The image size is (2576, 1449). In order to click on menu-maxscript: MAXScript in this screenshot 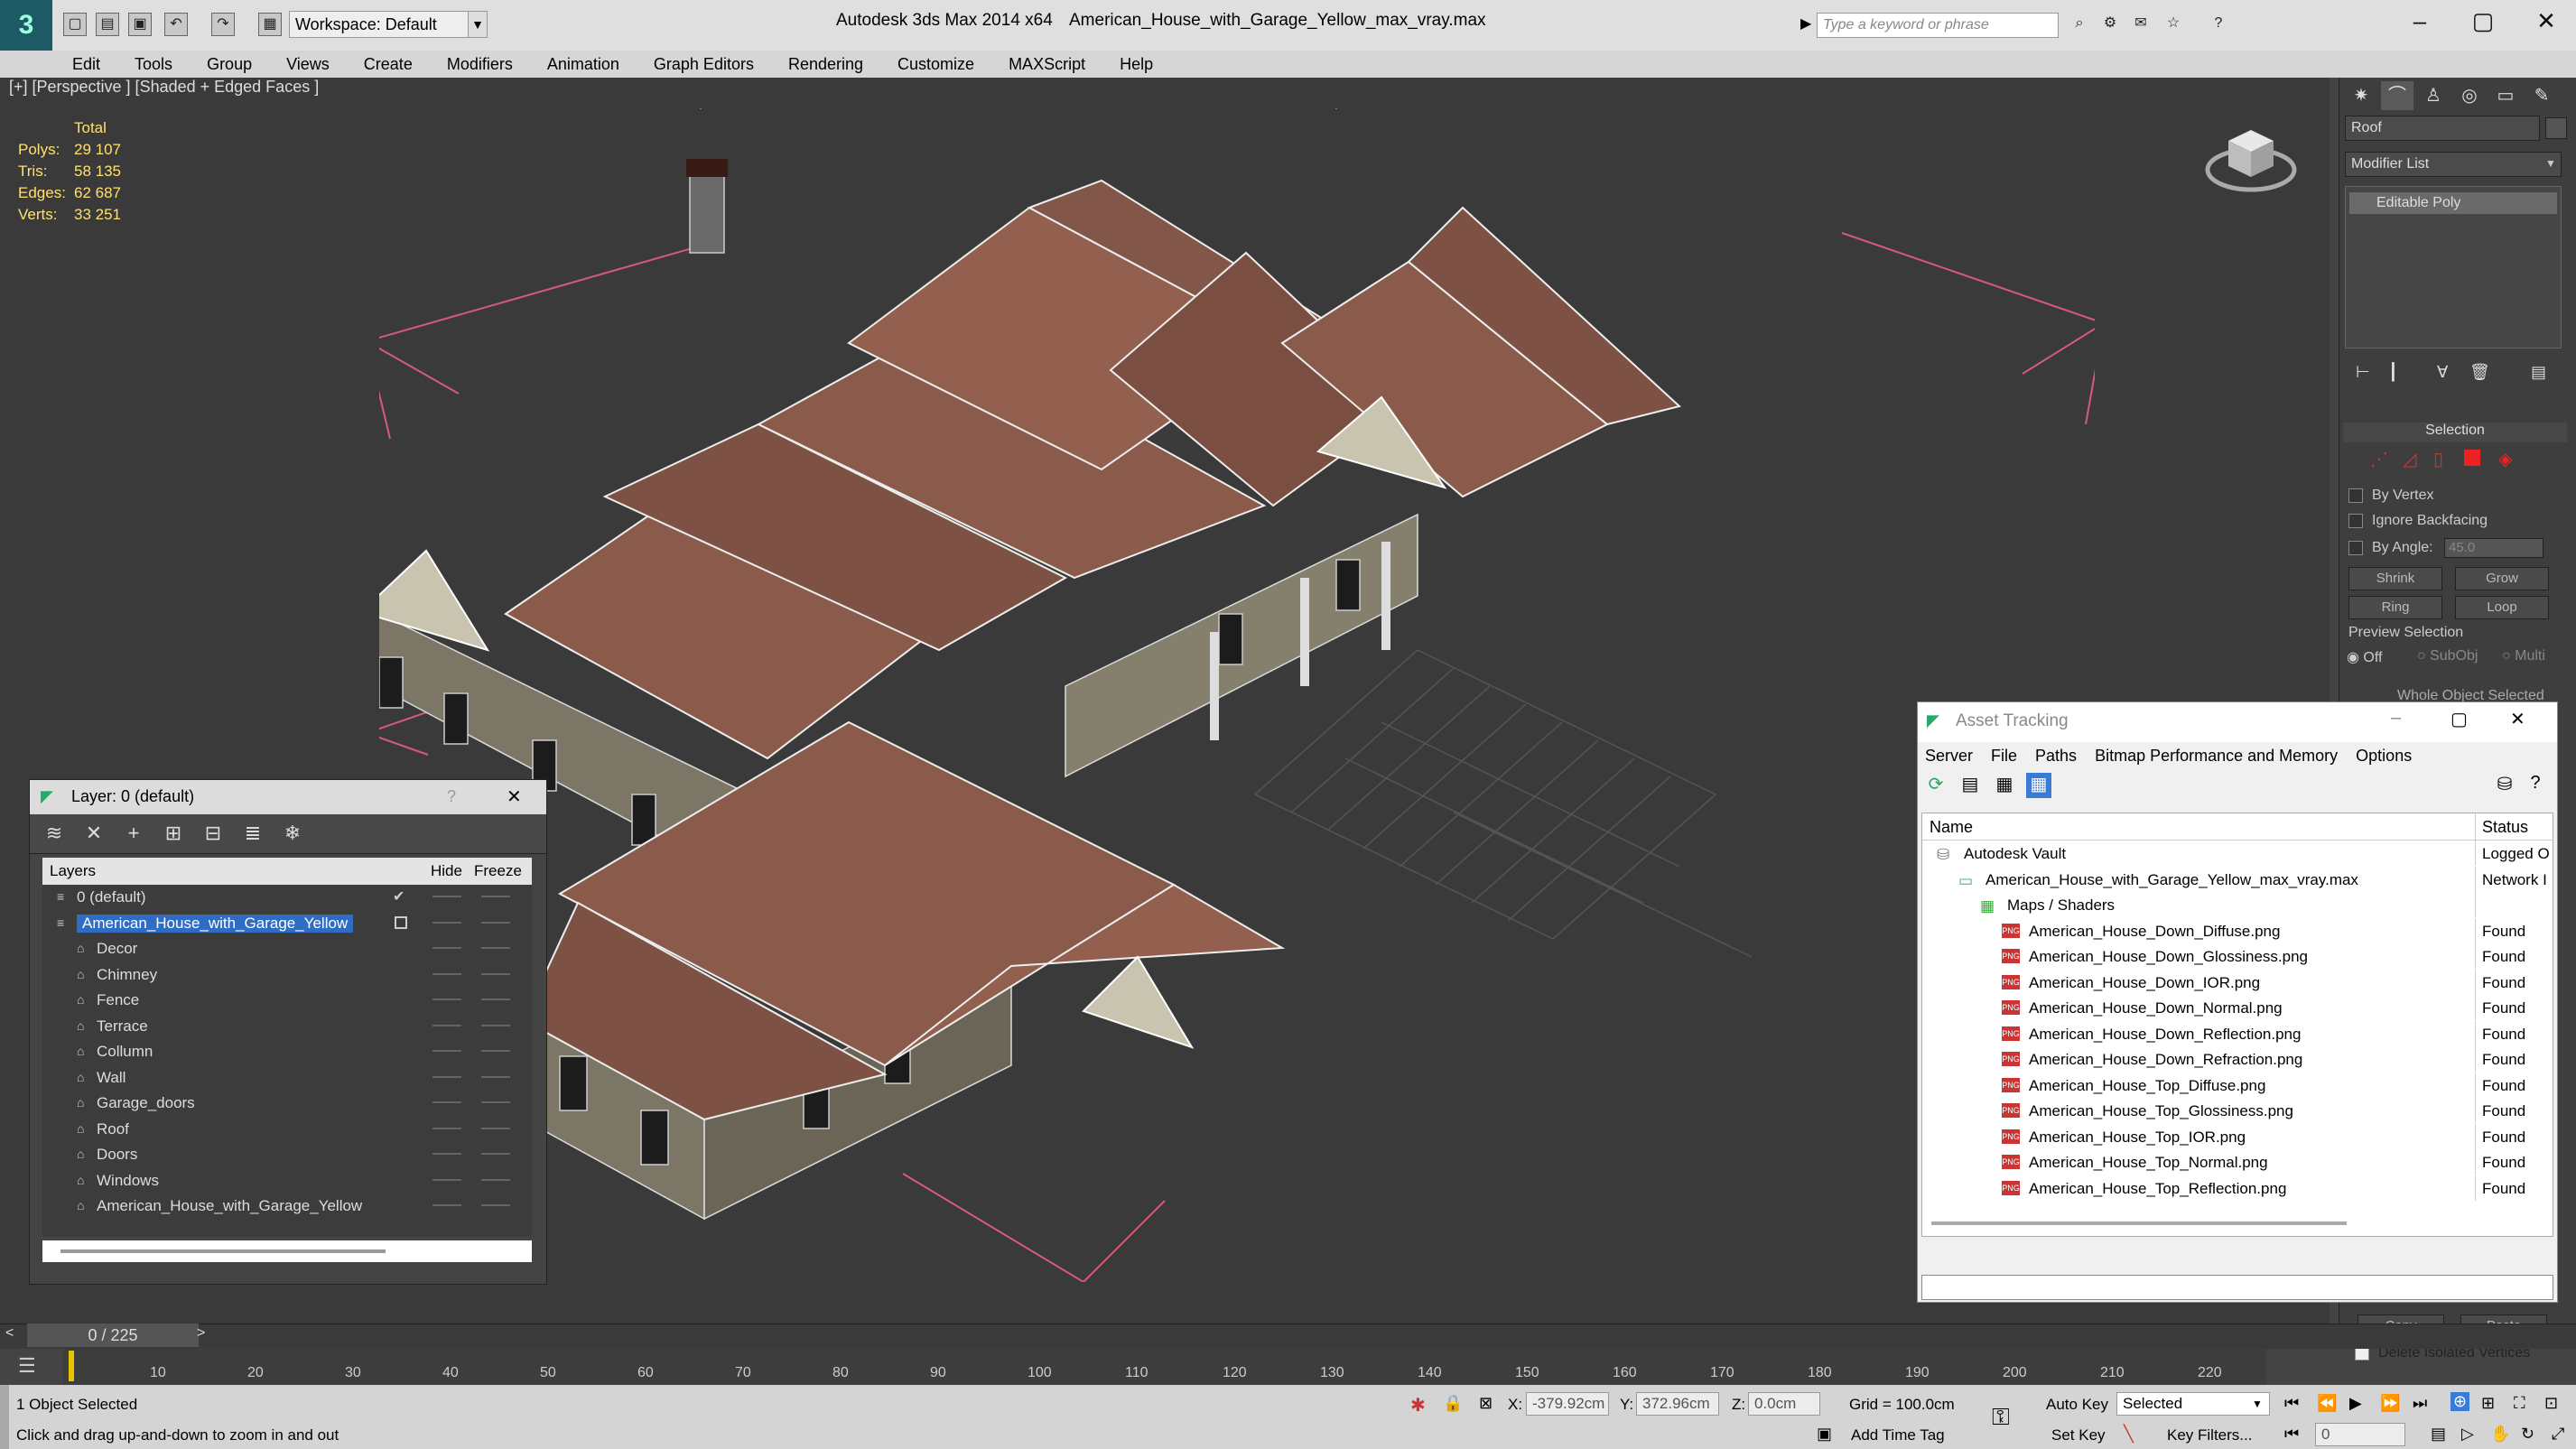, I will do `click(1047, 64)`.